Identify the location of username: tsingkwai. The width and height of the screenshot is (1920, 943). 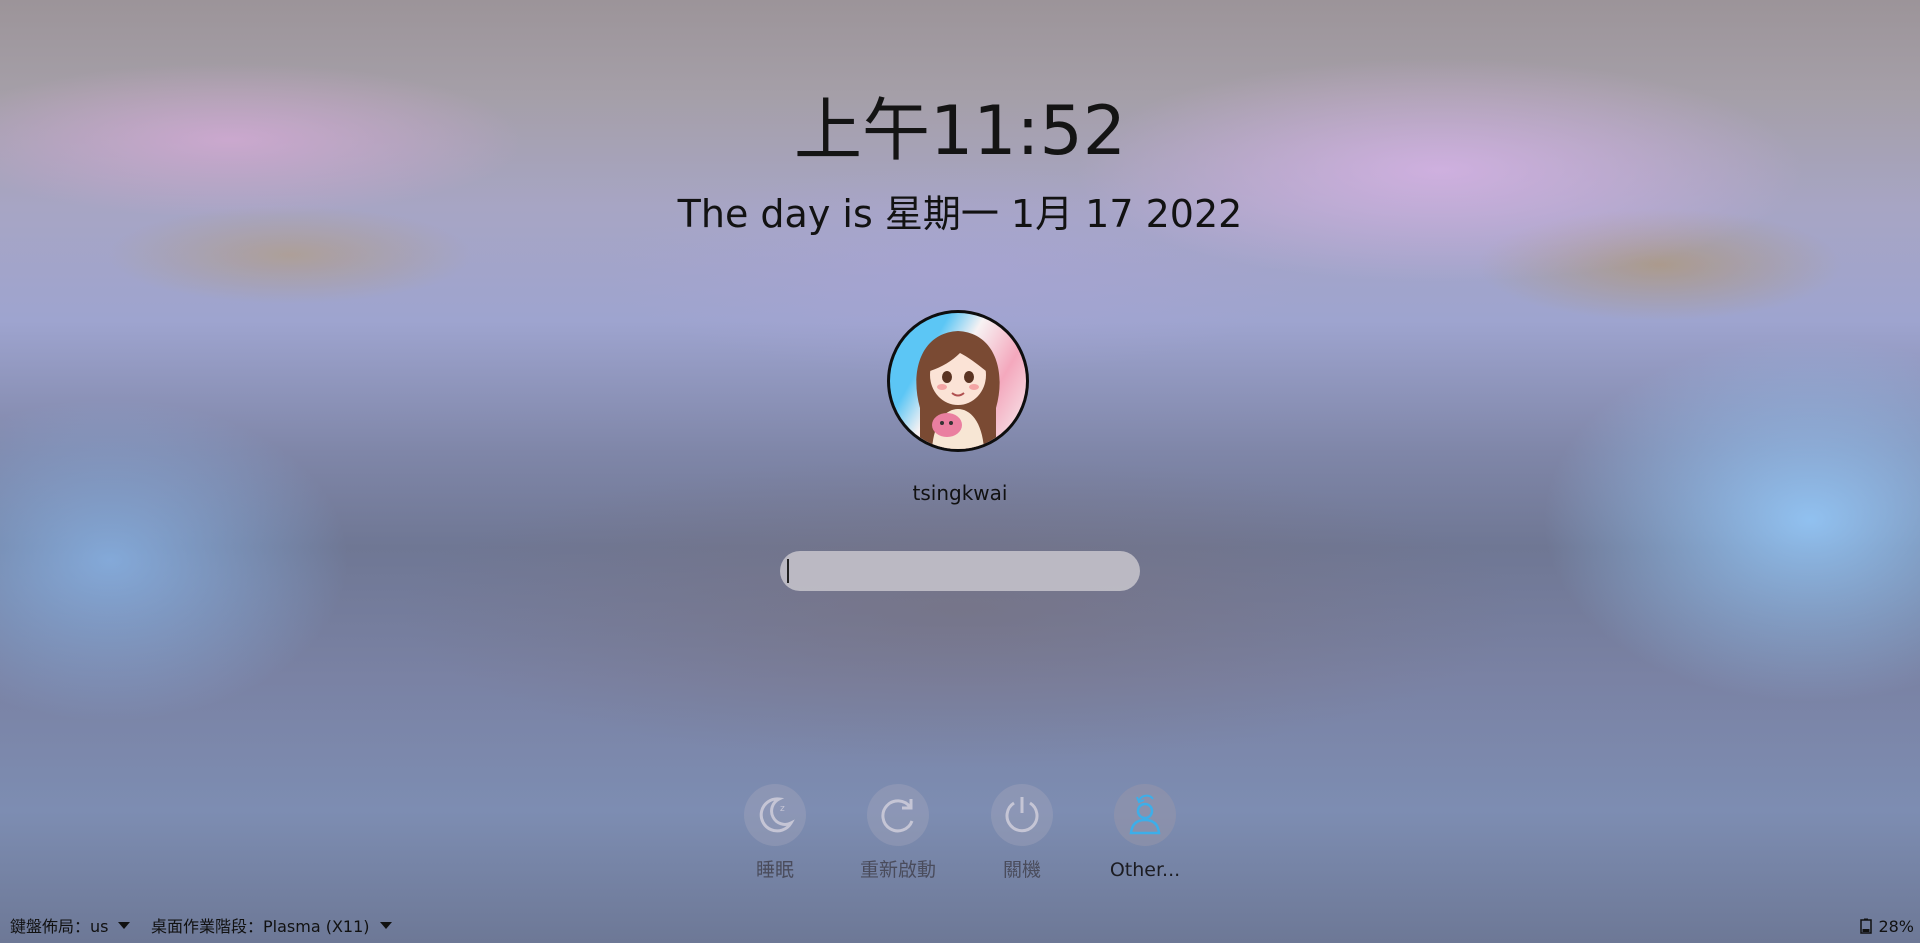
(960, 493).